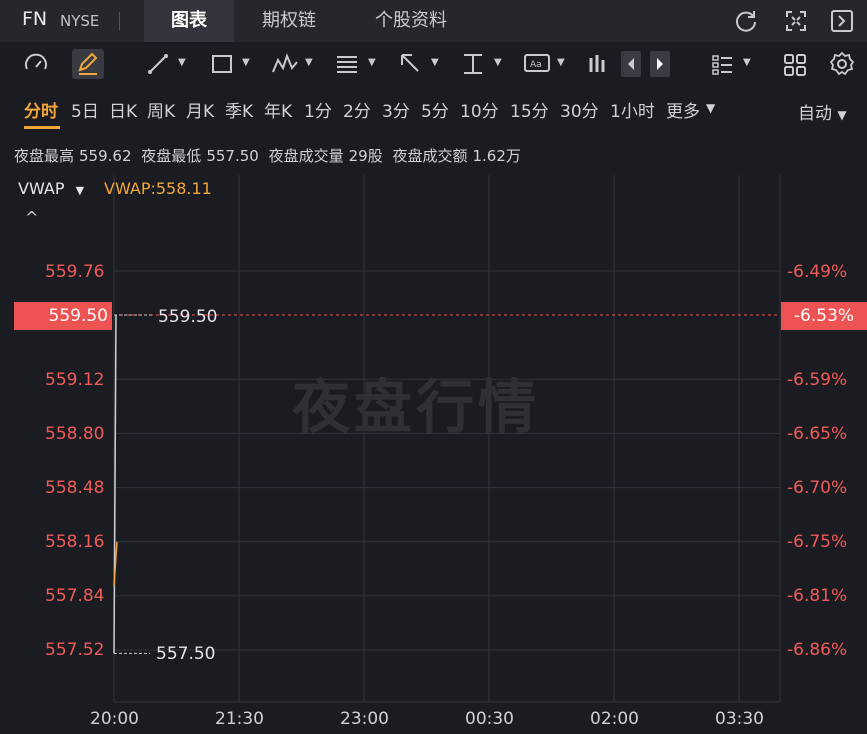 This screenshot has width=867, height=734. Describe the element at coordinates (817, 272) in the screenshot. I see `pct-tick: -6.49%` at that location.